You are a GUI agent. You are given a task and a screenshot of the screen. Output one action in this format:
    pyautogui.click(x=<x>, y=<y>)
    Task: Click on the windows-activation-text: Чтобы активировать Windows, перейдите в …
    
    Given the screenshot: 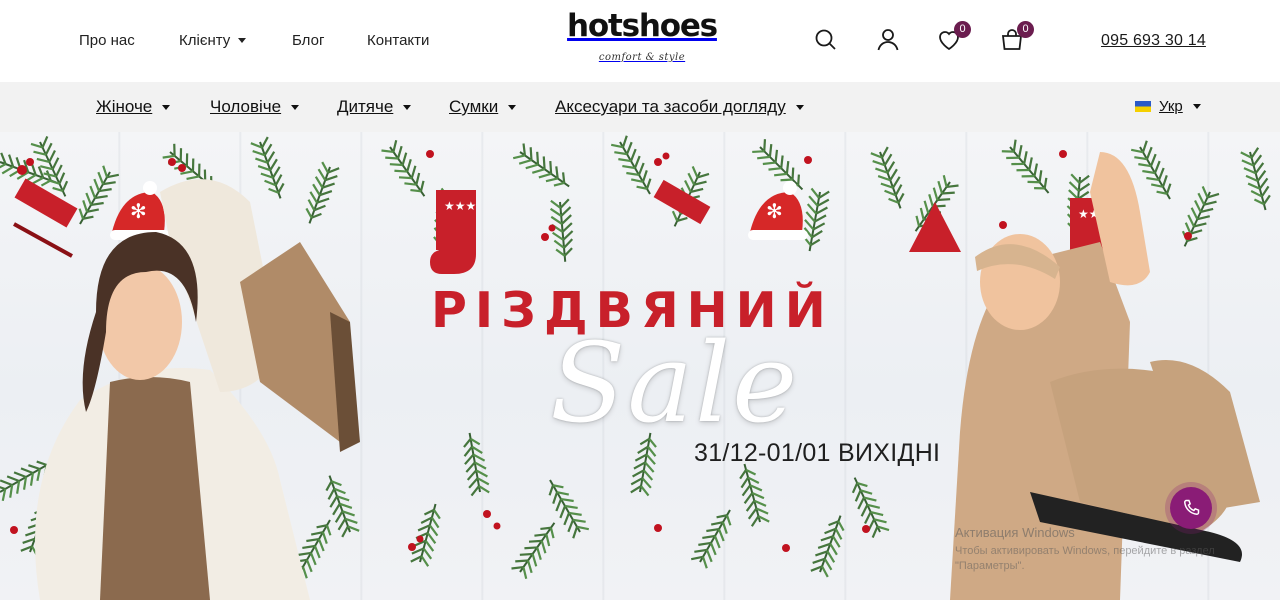 What is the action you would take?
    pyautogui.click(x=1085, y=558)
    